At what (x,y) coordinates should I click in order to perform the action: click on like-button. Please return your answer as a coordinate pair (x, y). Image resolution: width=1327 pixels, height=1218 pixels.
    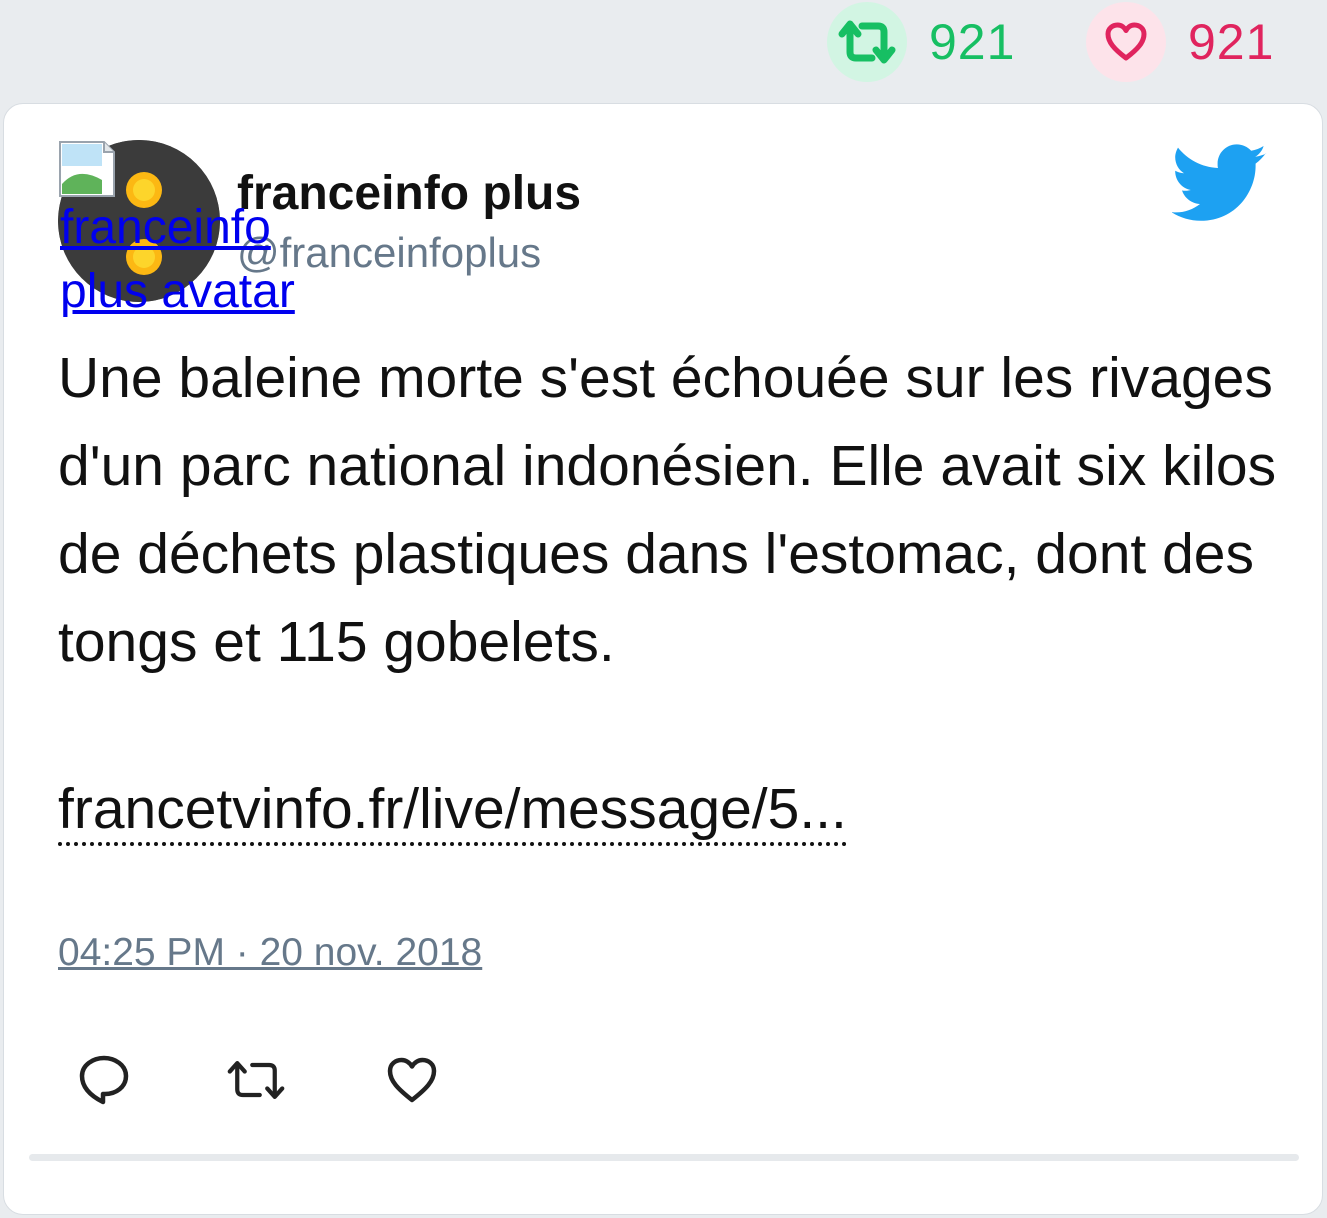
    Looking at the image, I should click on (412, 1080).